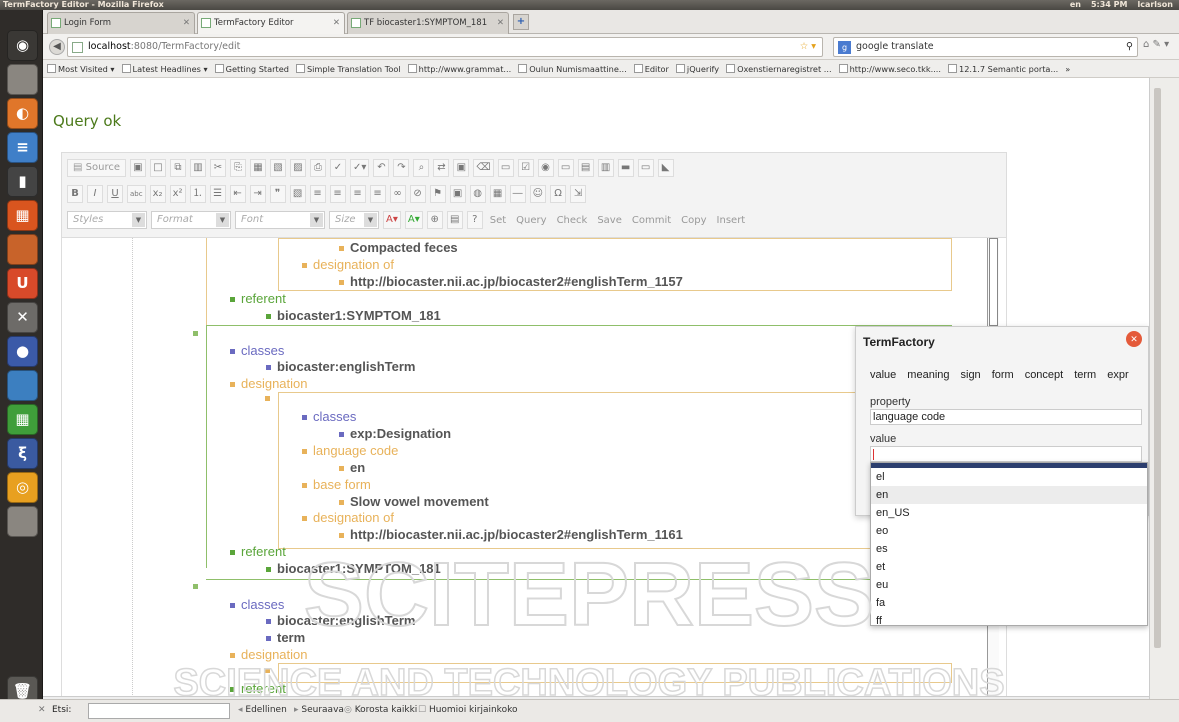  I want to click on format-combo: Format ▼, so click(191, 220).